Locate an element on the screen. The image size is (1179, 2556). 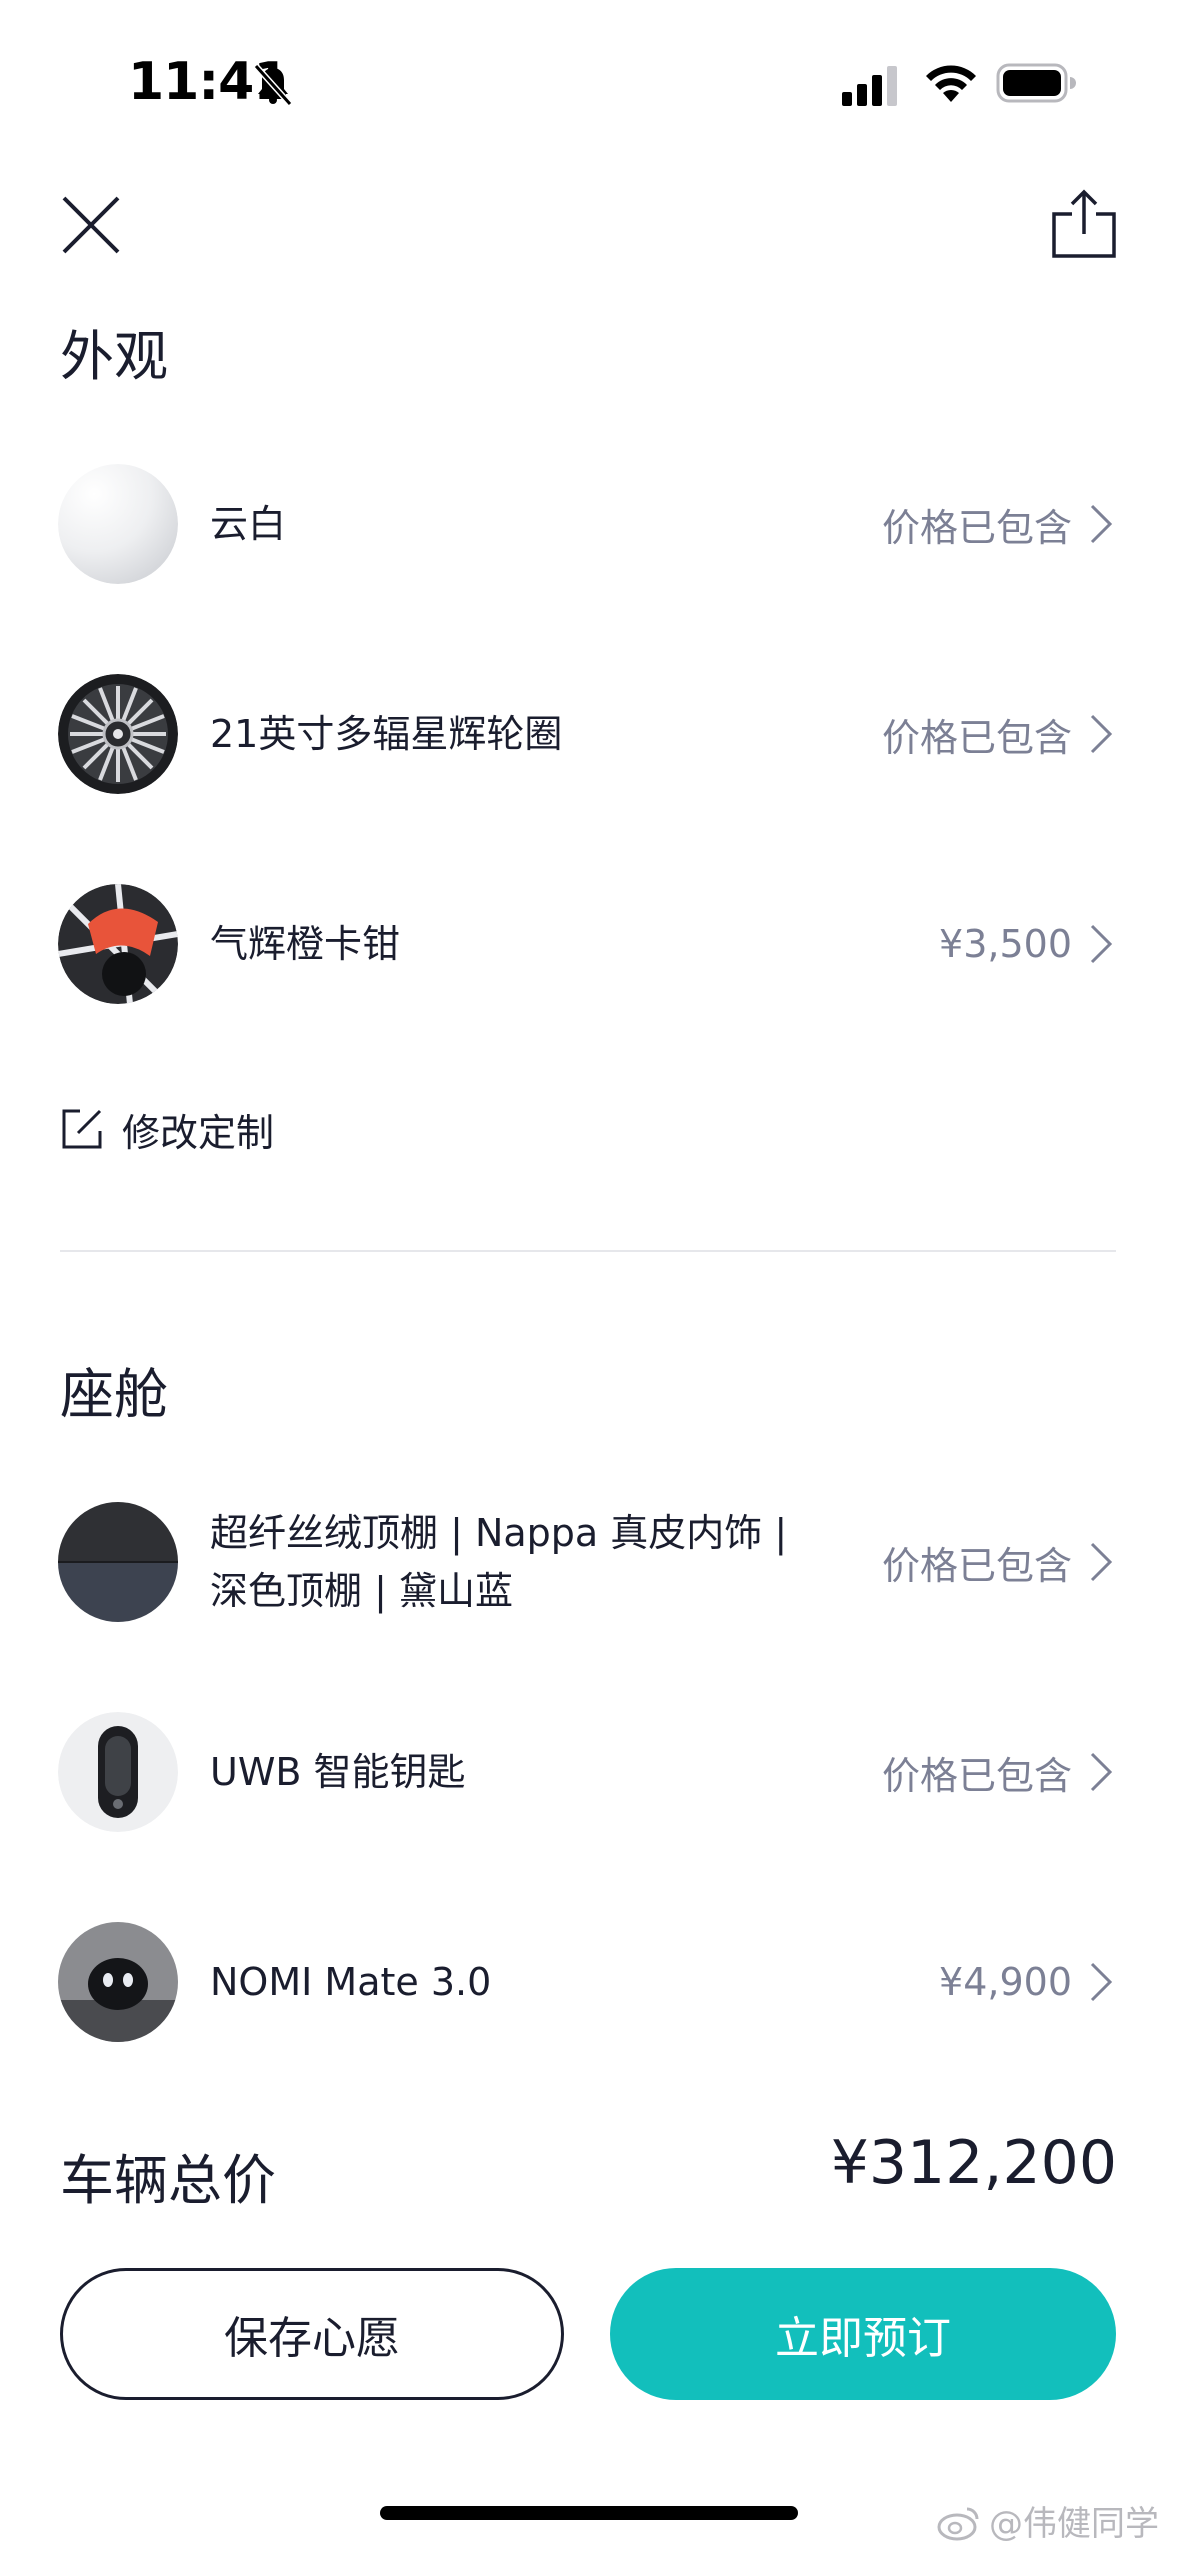
order-now-button: 立即预订 is located at coordinates (863, 2334).